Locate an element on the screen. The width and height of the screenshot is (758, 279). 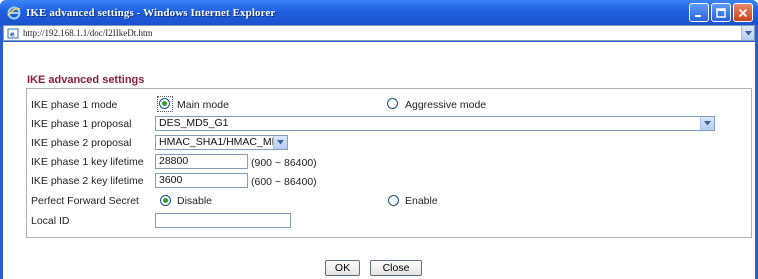
maximize-button is located at coordinates (721, 12).